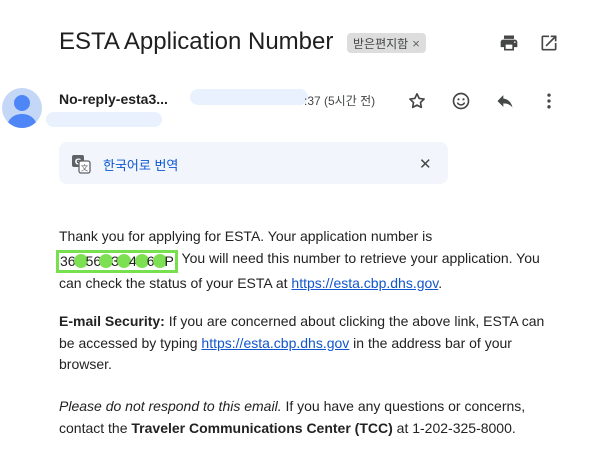 This screenshot has width=600, height=460. Describe the element at coordinates (340, 101) in the screenshot. I see `message-time: :37 (5시간 전)` at that location.